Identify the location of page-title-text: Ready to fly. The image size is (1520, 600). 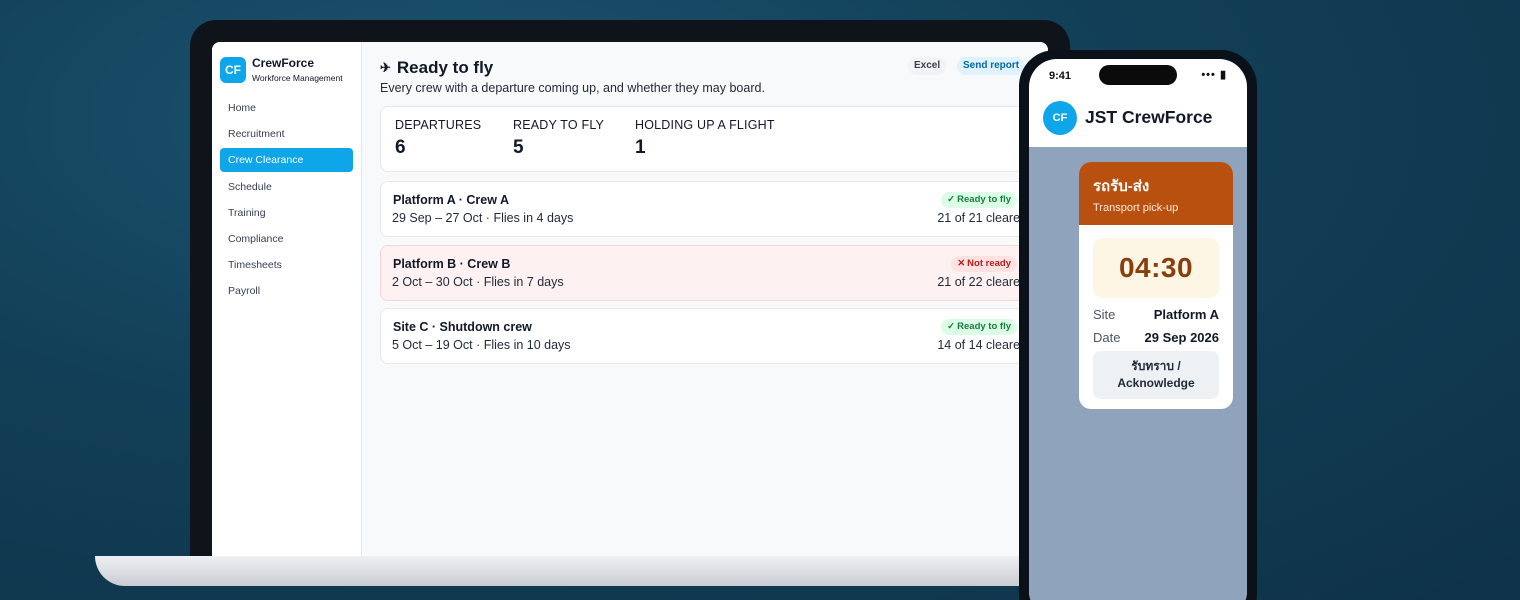
(445, 67).